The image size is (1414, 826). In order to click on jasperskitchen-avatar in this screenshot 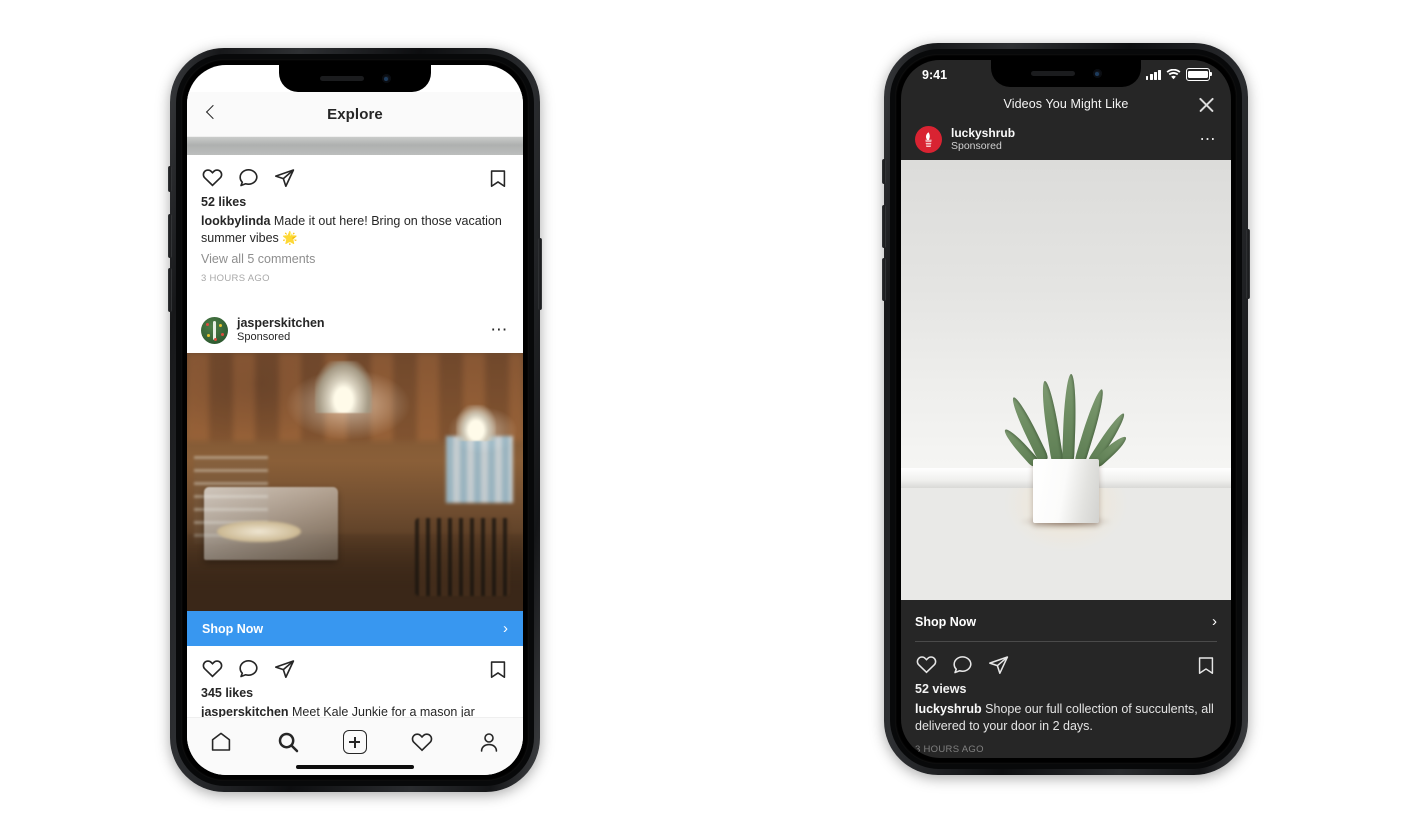, I will do `click(214, 330)`.